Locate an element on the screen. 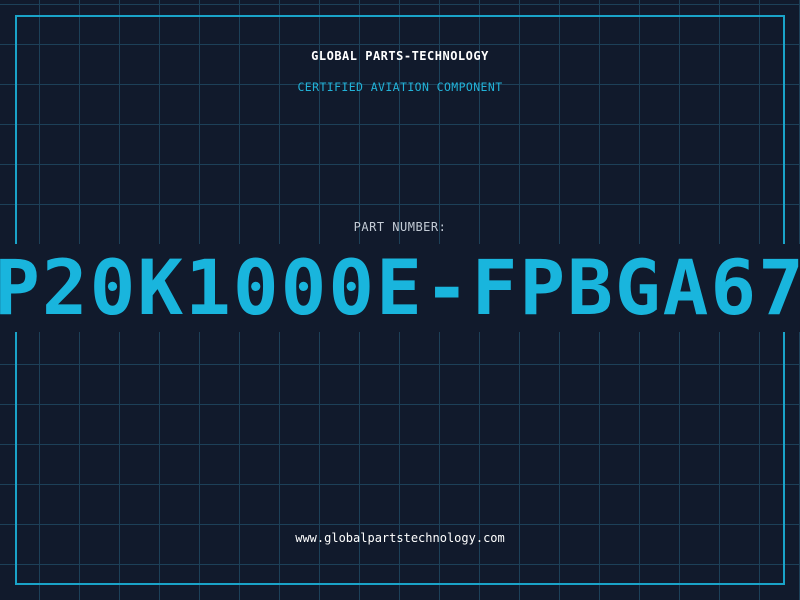 The height and width of the screenshot is (600, 800). part-number-band: EP20K1000E-FPBGA672 is located at coordinates (400, 288).